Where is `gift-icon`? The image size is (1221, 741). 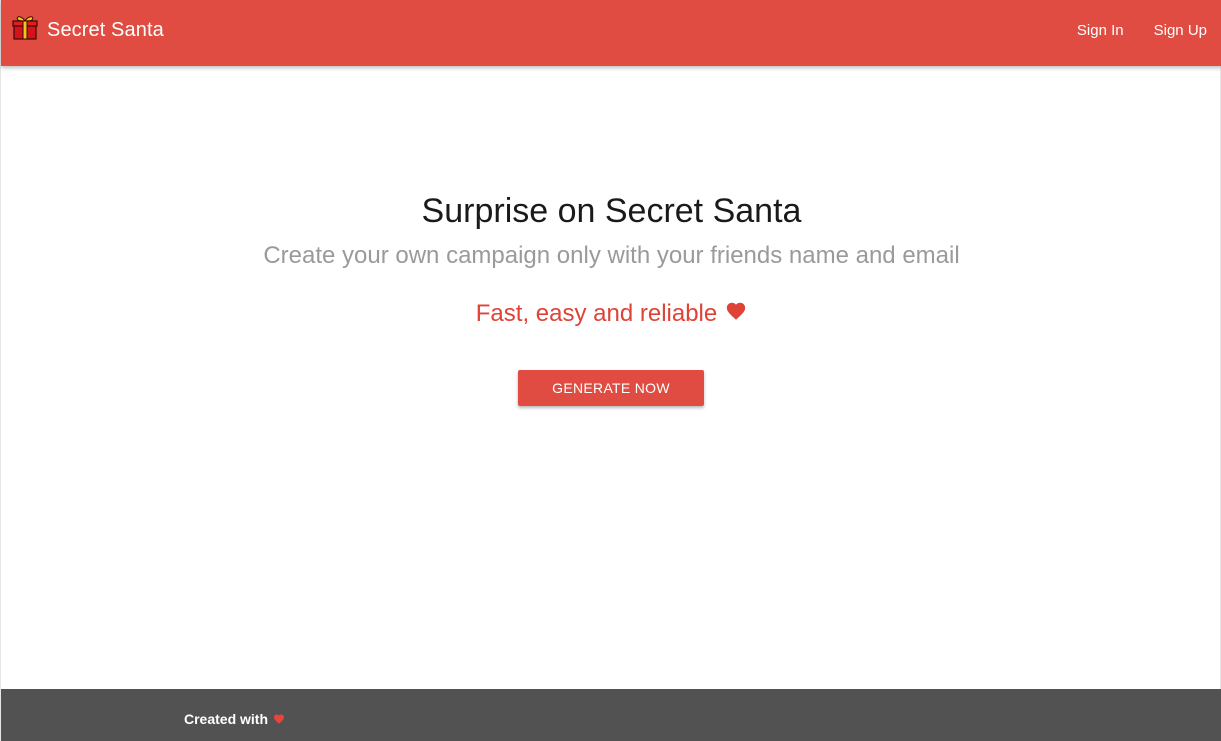
gift-icon is located at coordinates (25, 27).